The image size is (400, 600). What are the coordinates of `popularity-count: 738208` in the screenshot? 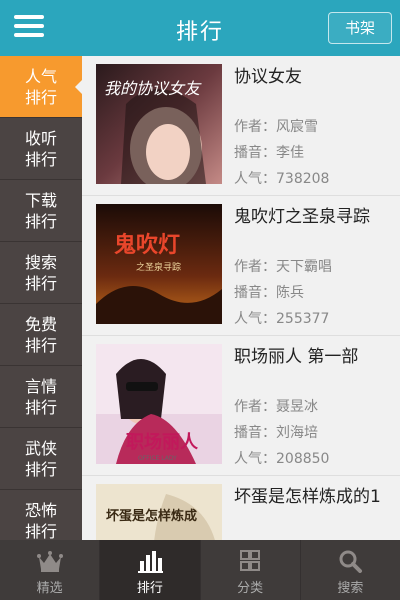 It's located at (303, 179).